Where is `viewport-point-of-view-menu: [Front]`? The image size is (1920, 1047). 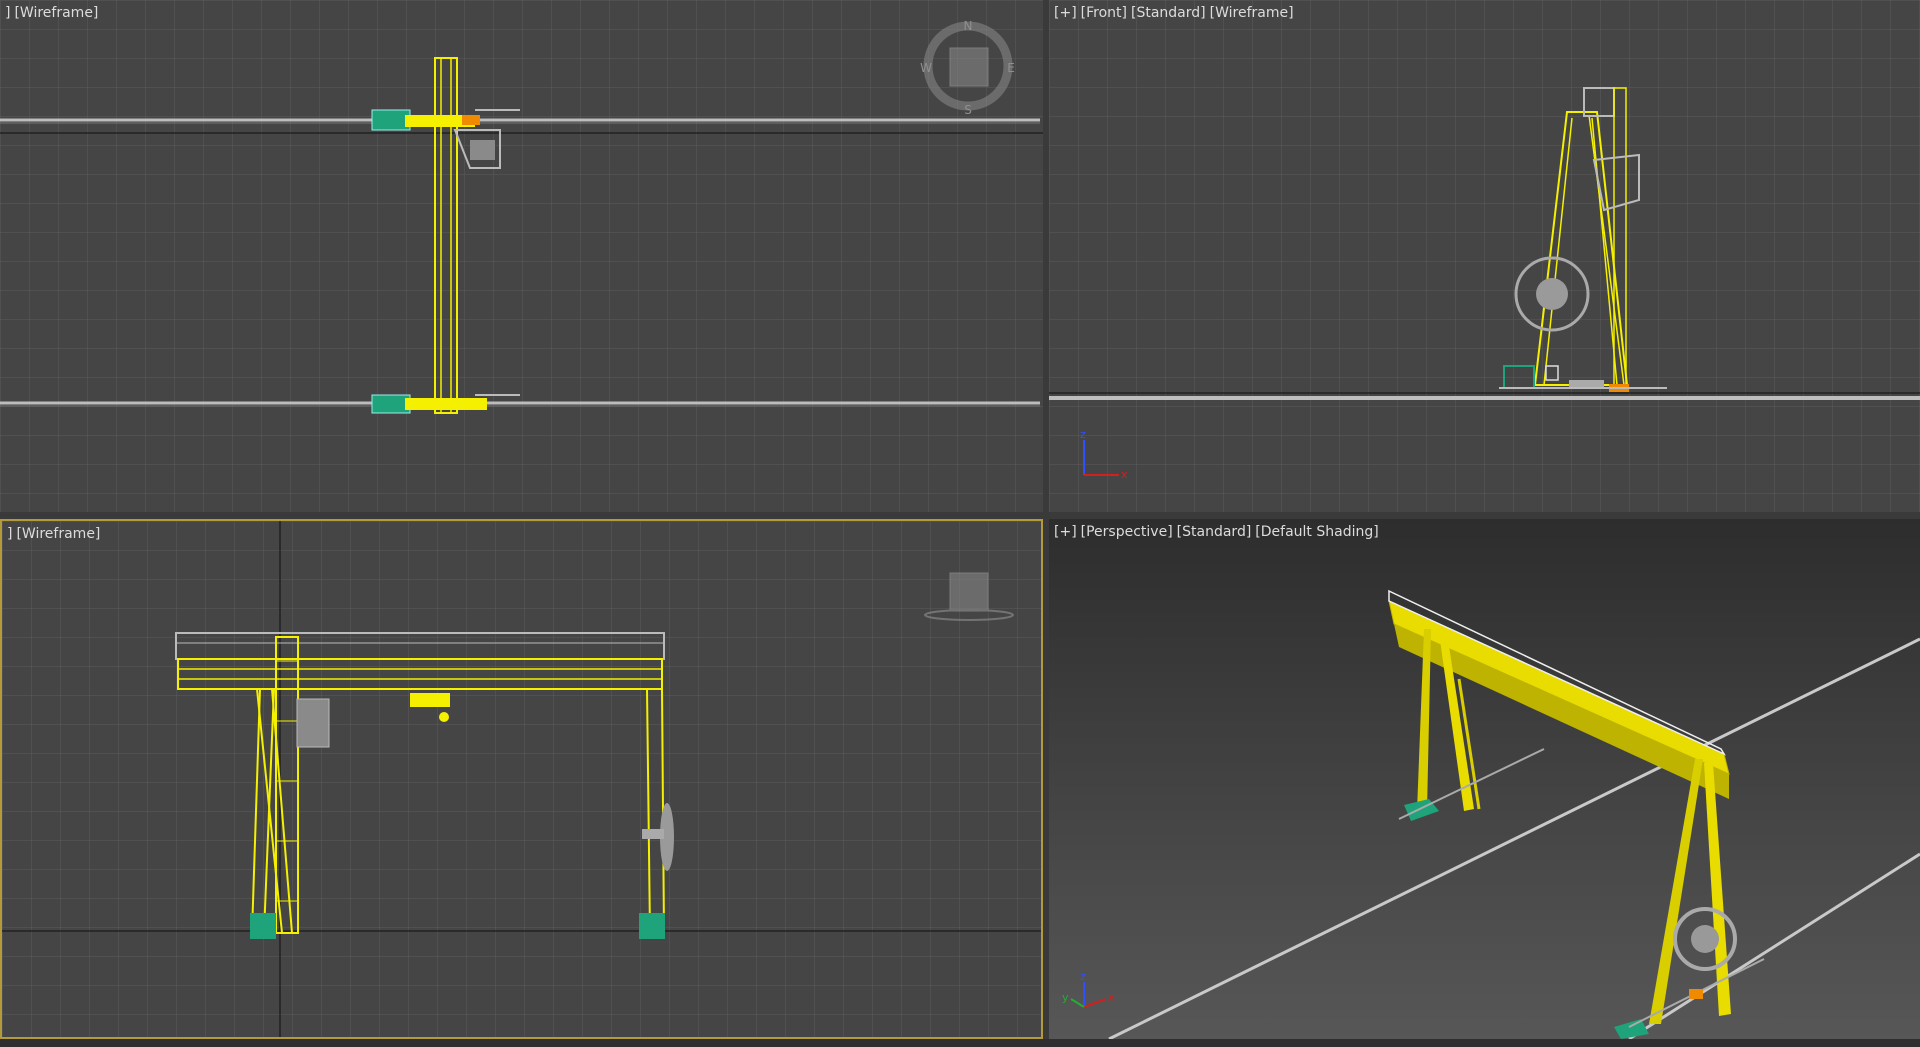
viewport-point-of-view-menu: [Front] is located at coordinates (1104, 13).